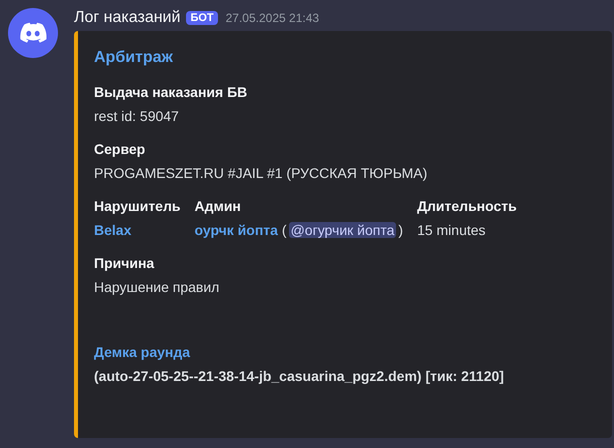  What do you see at coordinates (202, 18) in the screenshot?
I see `bot-badge: БОТ` at bounding box center [202, 18].